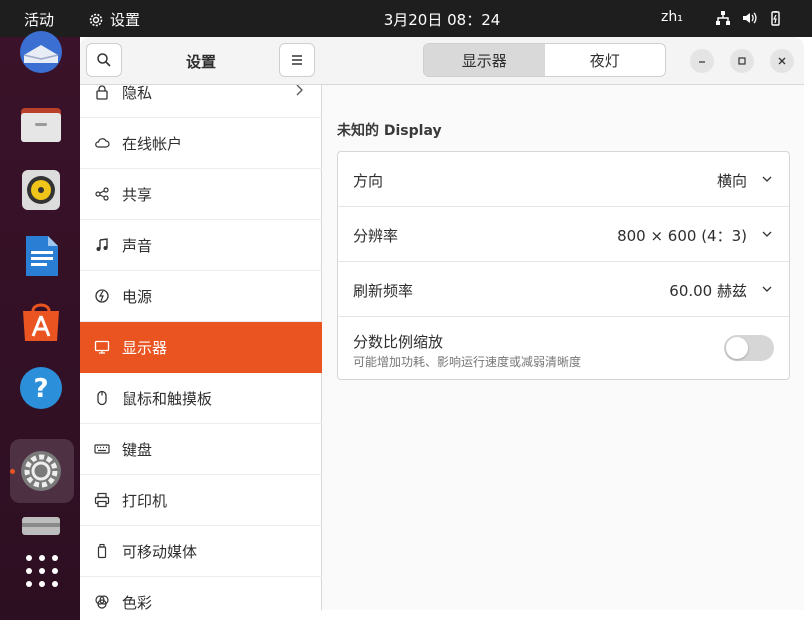  What do you see at coordinates (41, 471) in the screenshot?
I see `settings-icon` at bounding box center [41, 471].